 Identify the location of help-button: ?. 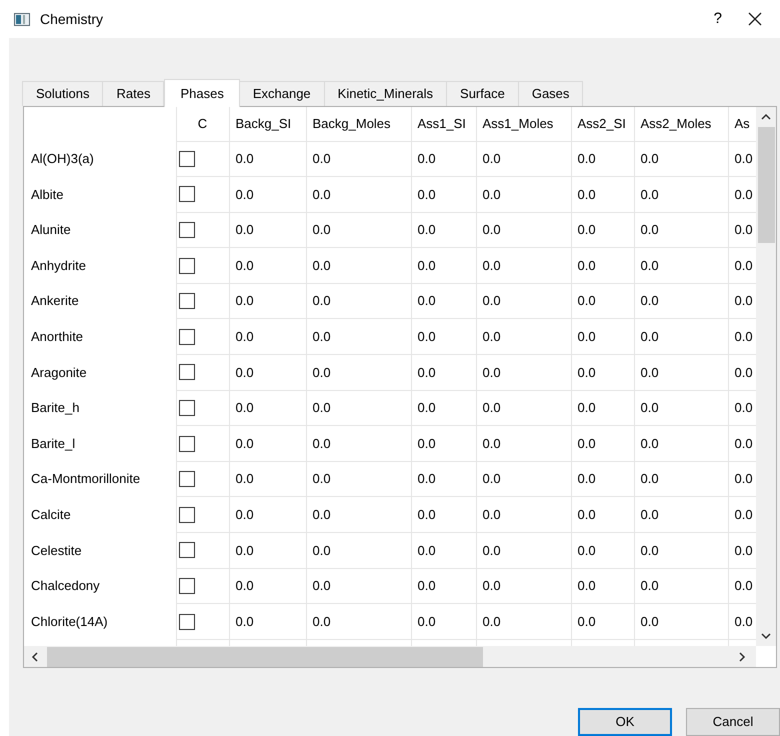
(718, 19).